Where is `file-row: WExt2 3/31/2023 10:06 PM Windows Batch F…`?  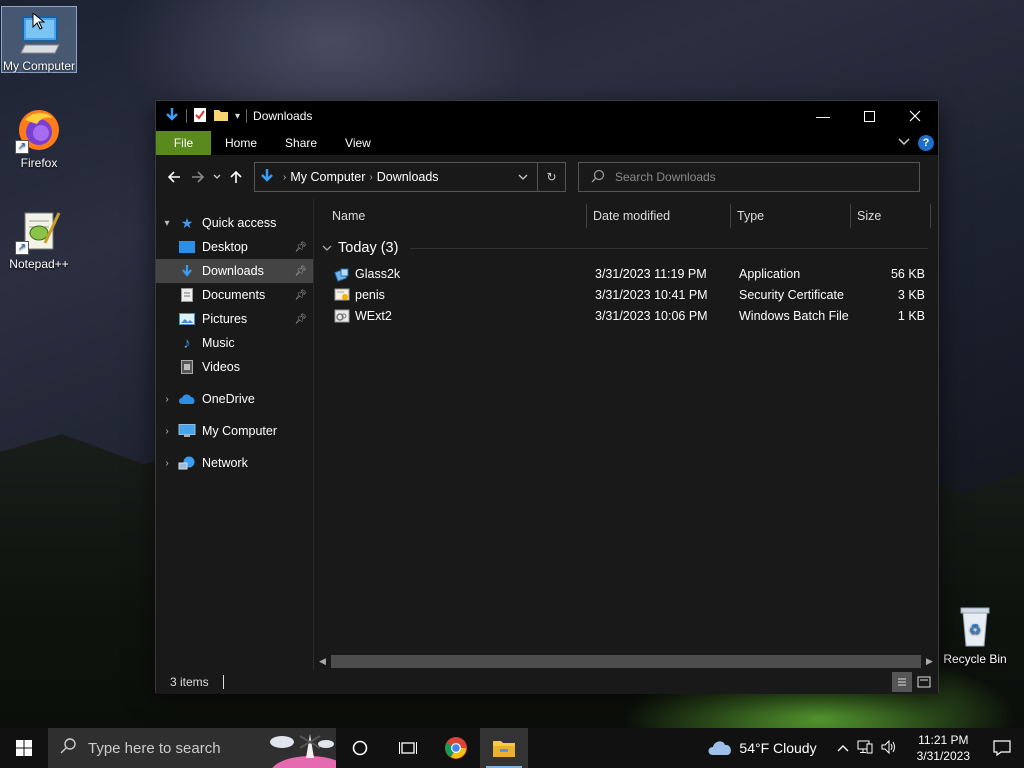 file-row: WExt2 3/31/2023 10:06 PM Windows Batch F… is located at coordinates (626, 315).